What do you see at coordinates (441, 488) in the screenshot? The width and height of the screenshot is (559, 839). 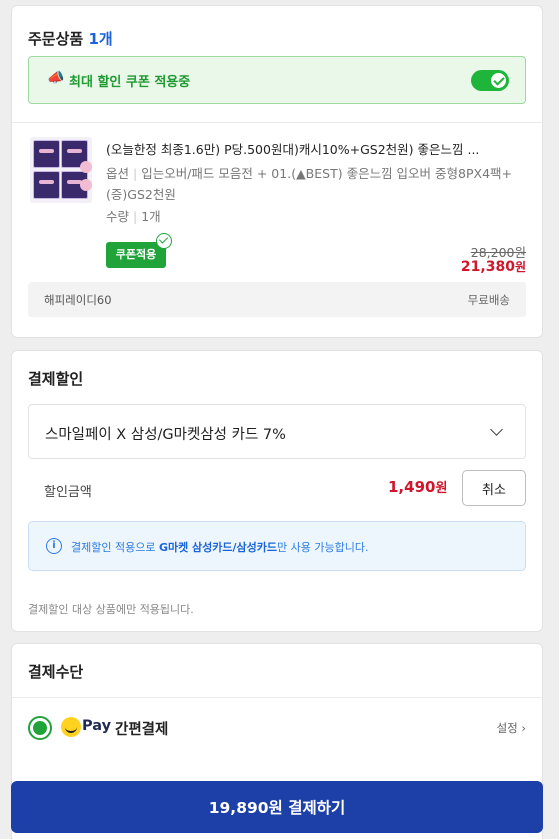 I see `discount-amount-unit: 원` at bounding box center [441, 488].